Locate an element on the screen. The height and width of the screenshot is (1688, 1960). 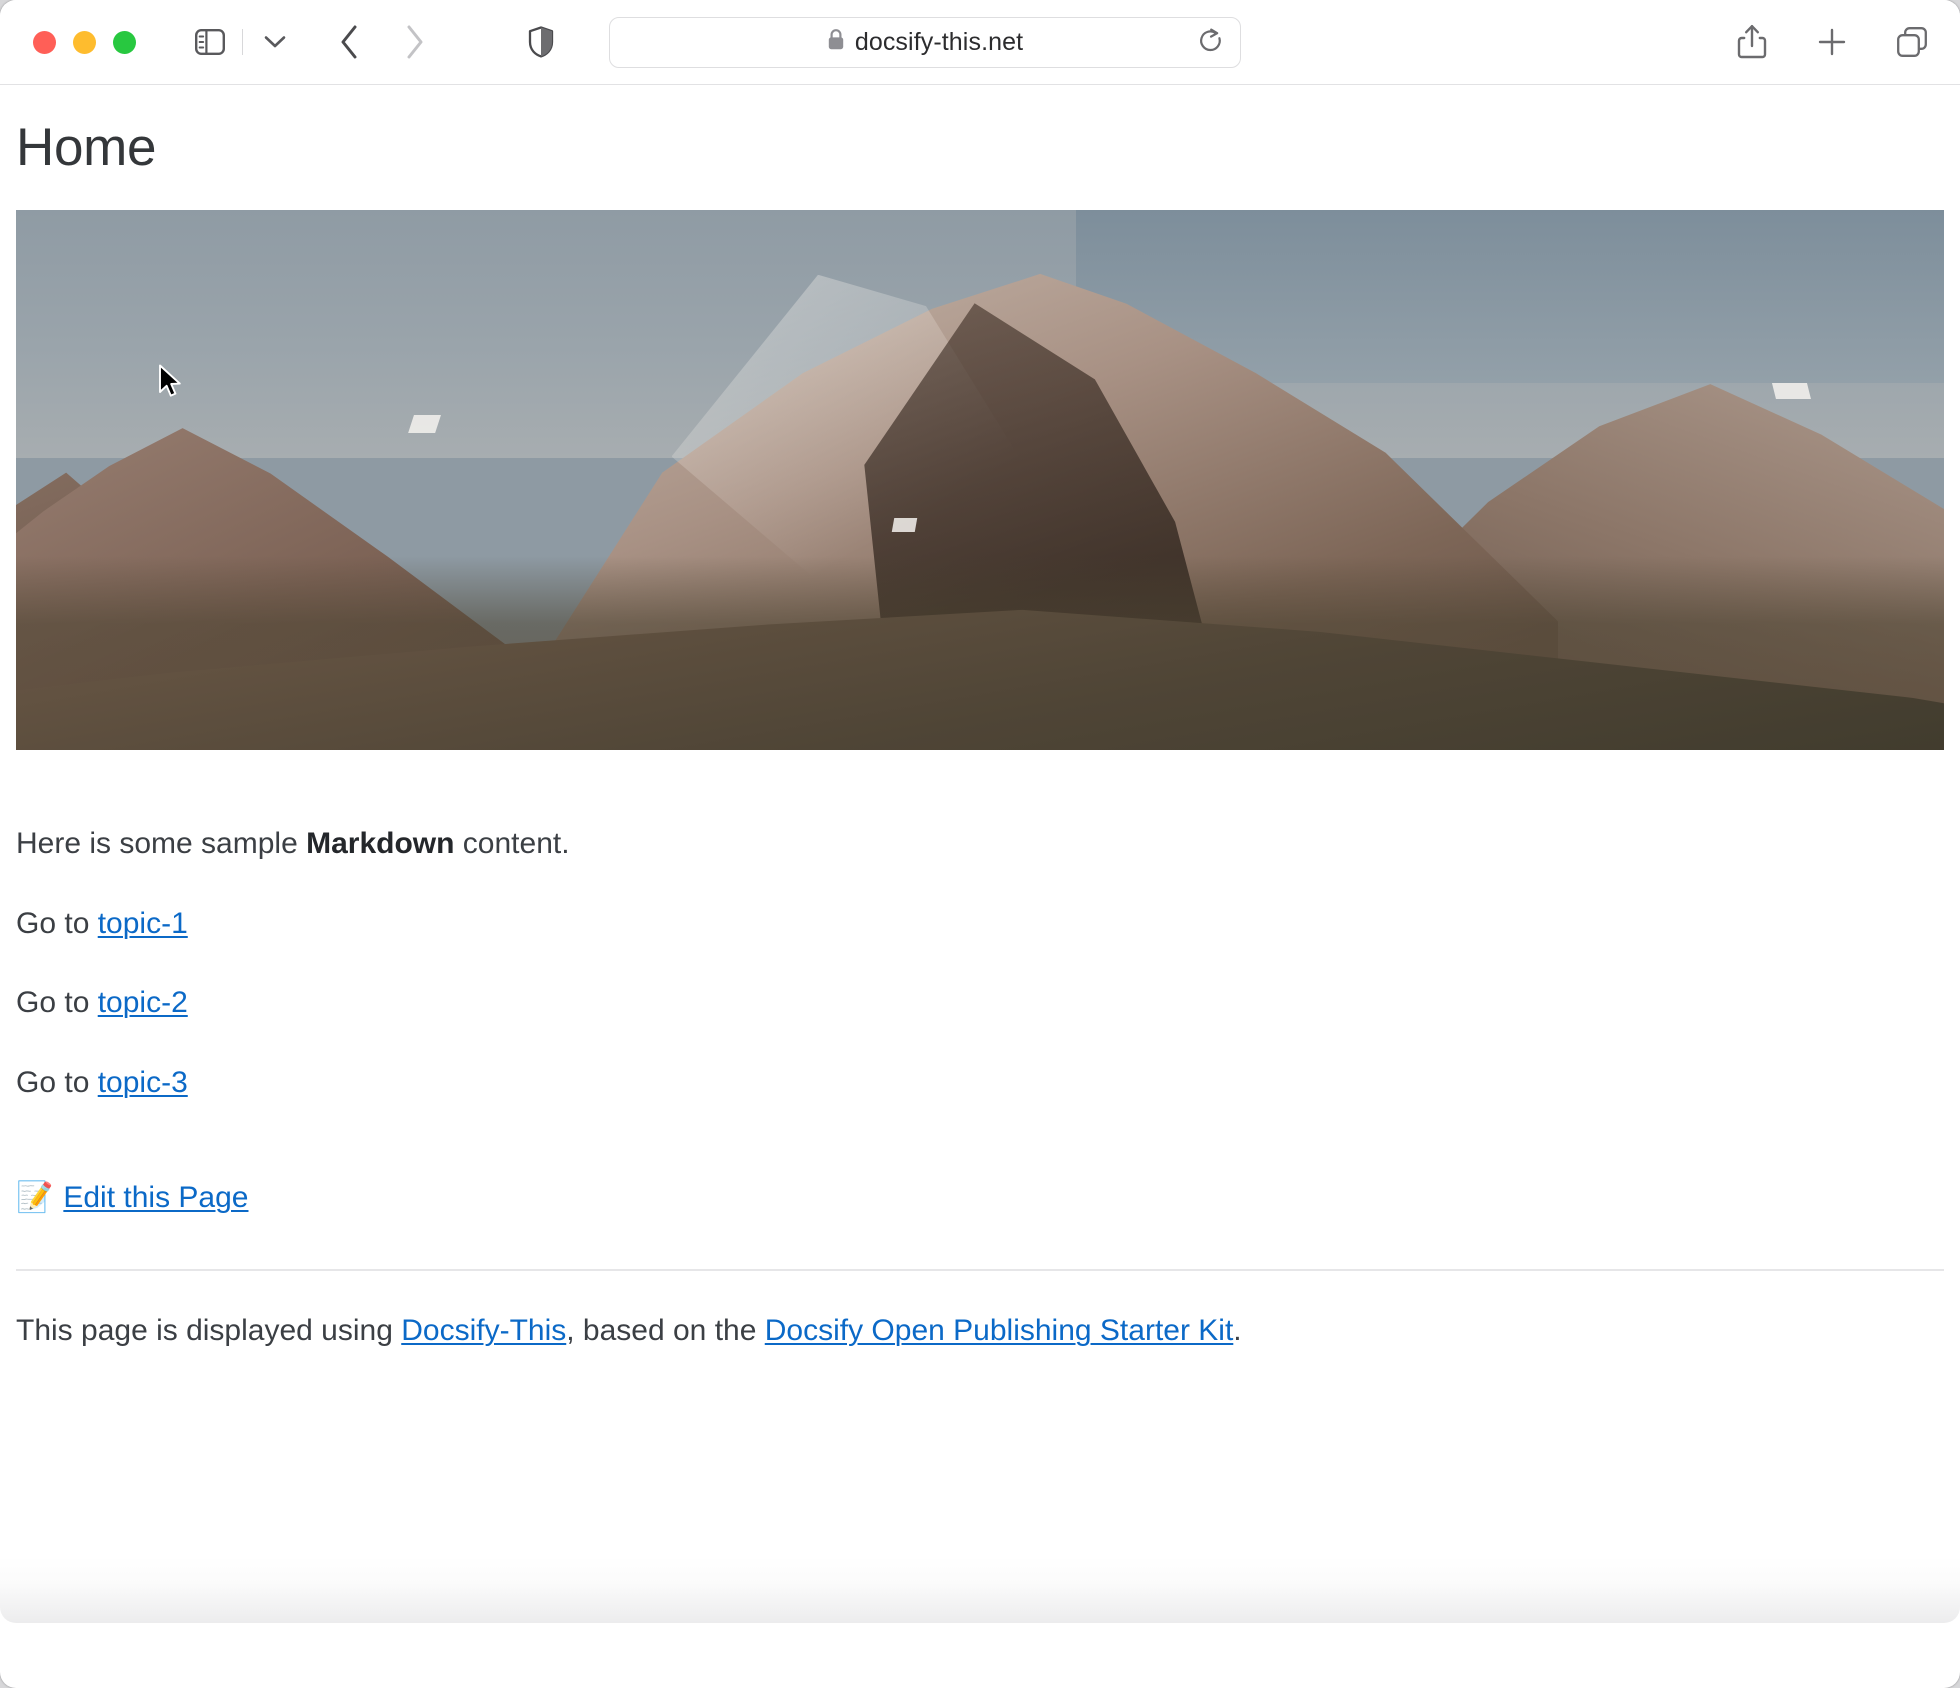
topic-3-link: topic-3 is located at coordinates (143, 1082).